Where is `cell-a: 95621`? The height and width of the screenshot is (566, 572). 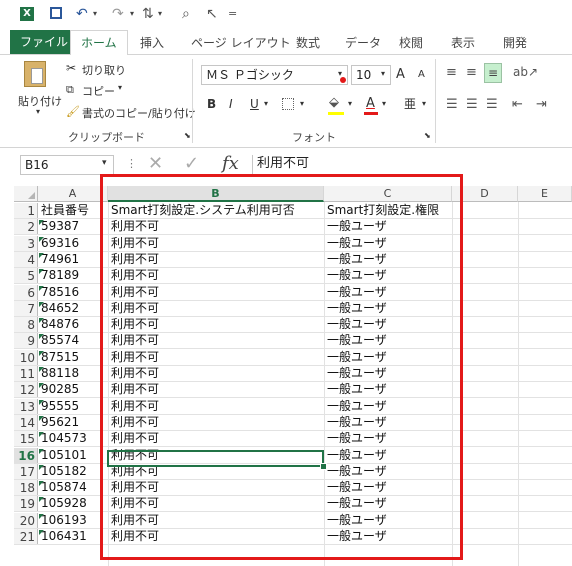 cell-a: 95621 is located at coordinates (73, 423).